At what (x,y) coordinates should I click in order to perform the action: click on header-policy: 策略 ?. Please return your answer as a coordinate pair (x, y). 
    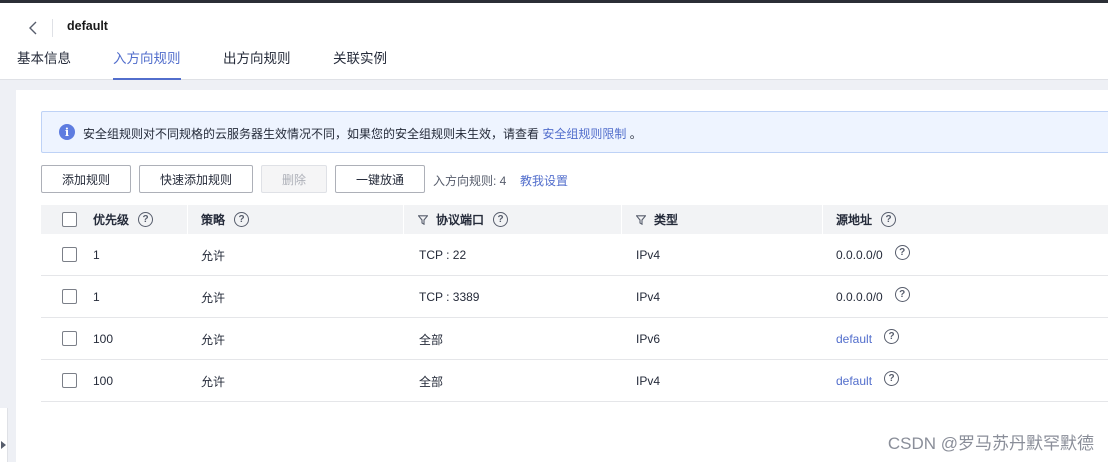
    Looking at the image, I should click on (225, 219).